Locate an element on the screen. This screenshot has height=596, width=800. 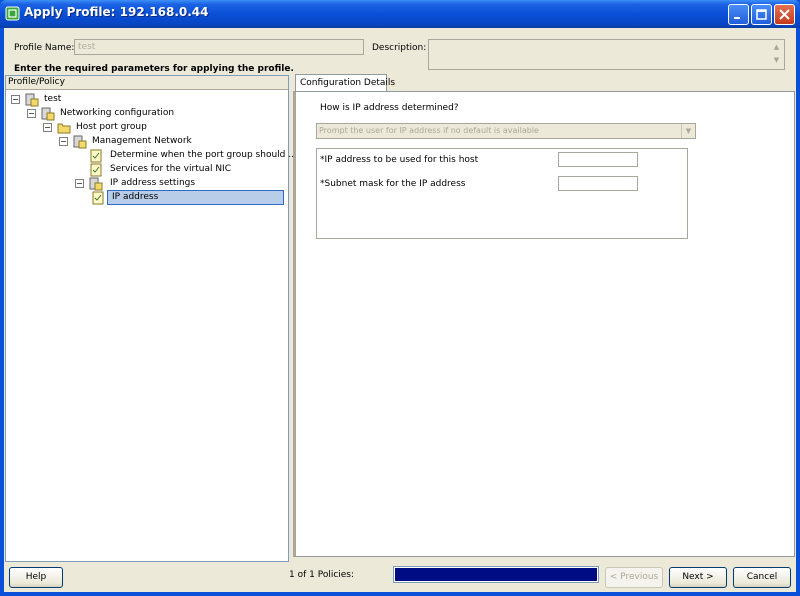
port-group-icon is located at coordinates (80, 142).